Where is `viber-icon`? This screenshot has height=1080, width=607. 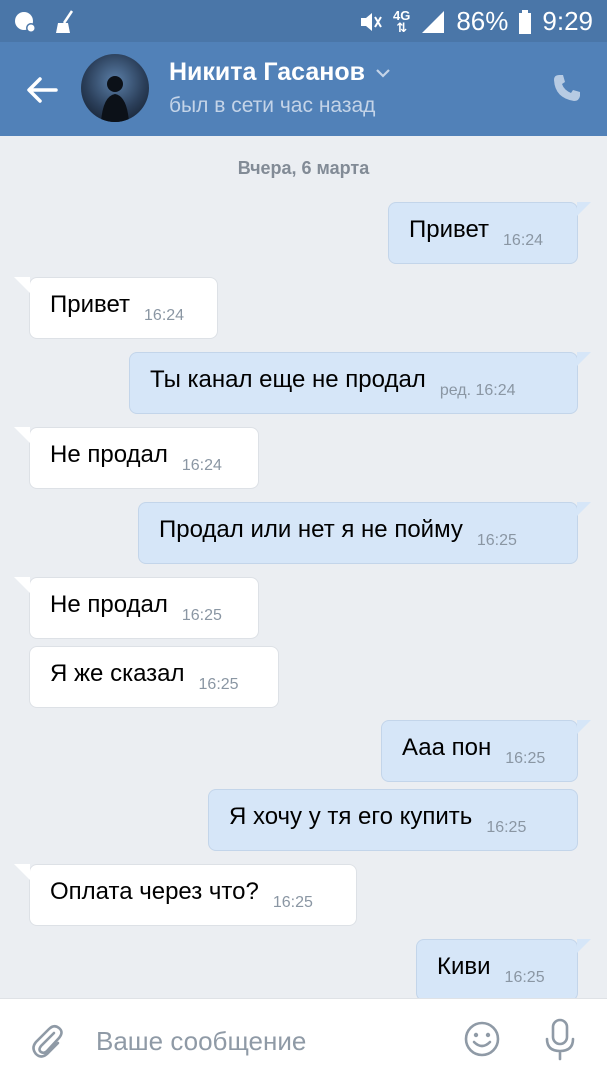 viber-icon is located at coordinates (25, 22).